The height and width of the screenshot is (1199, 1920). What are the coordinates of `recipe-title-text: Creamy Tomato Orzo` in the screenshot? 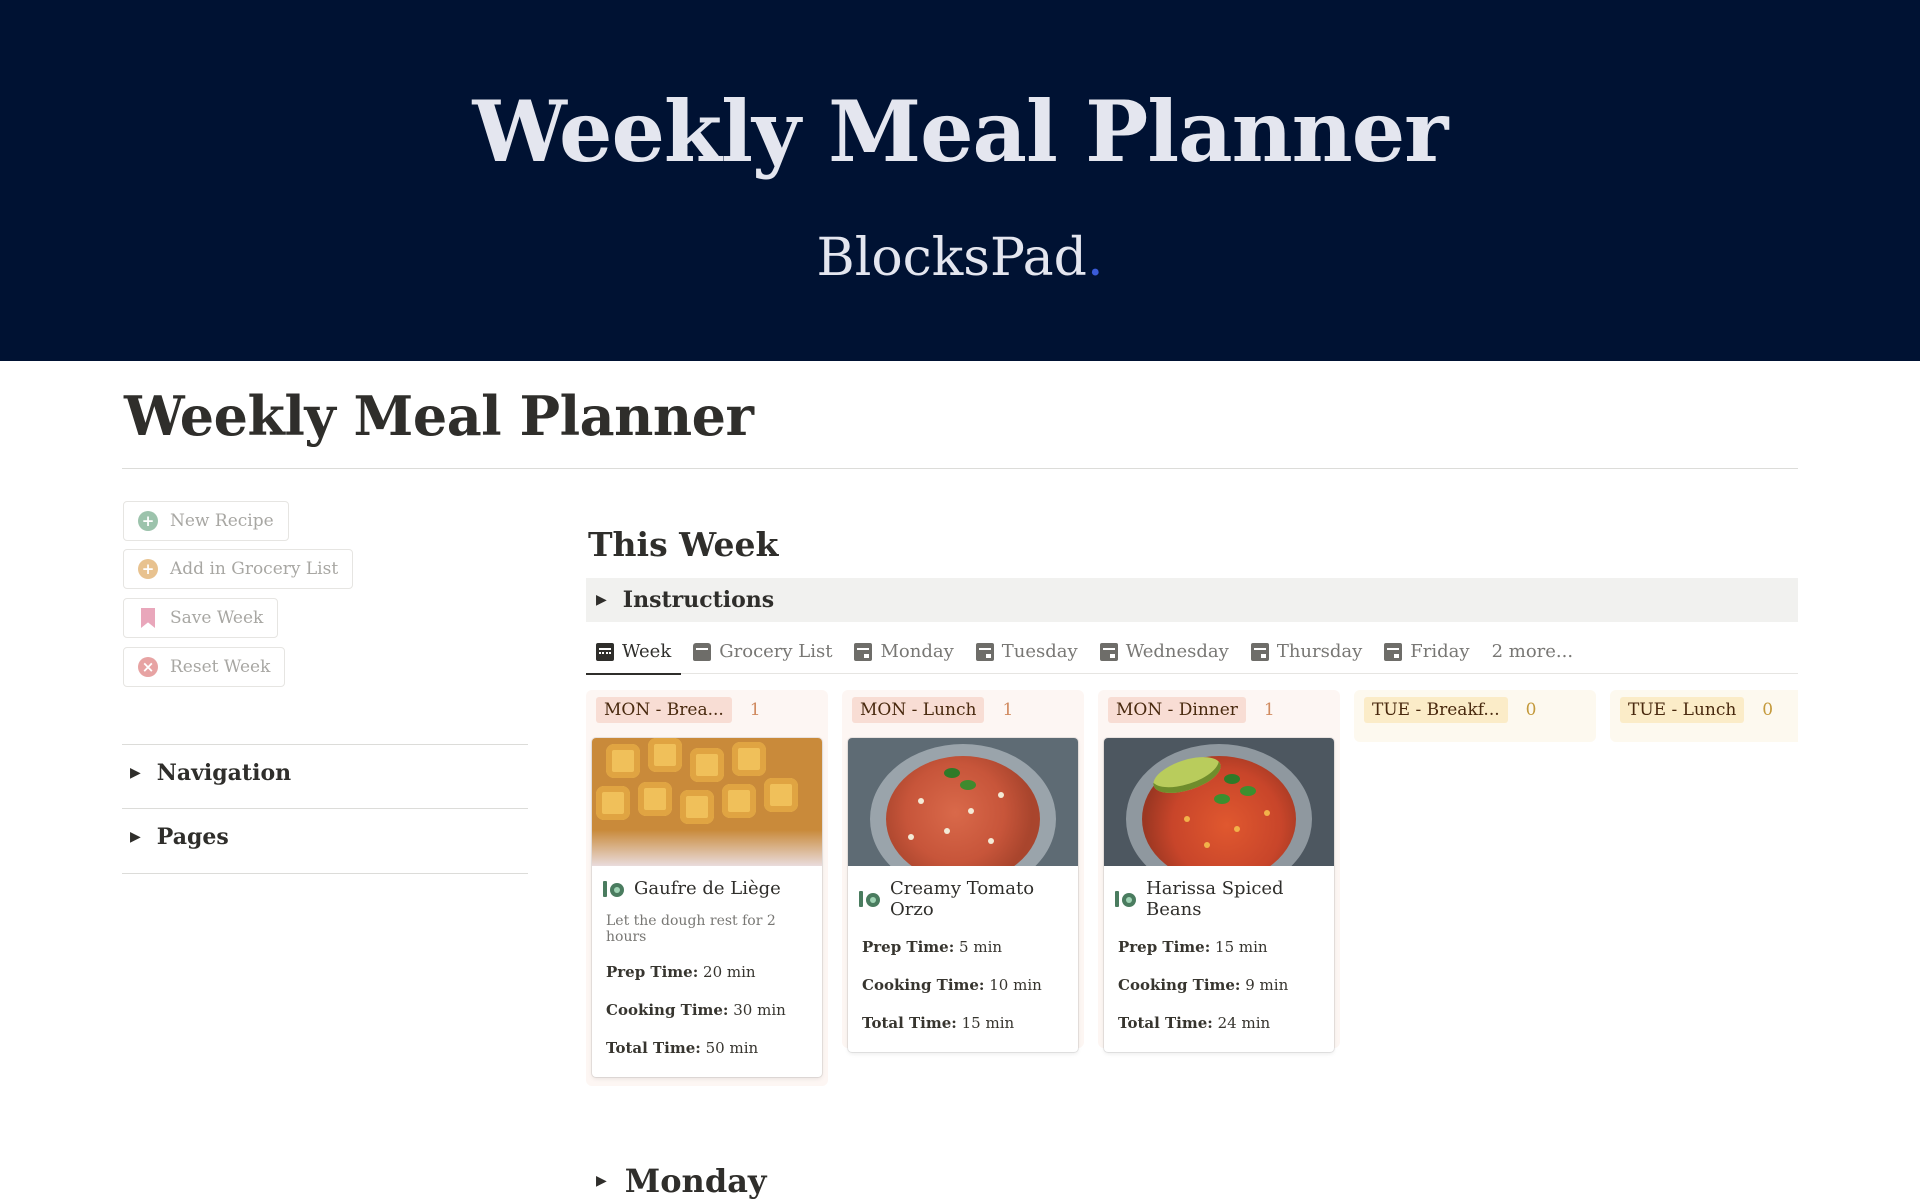 It's located at (962, 899).